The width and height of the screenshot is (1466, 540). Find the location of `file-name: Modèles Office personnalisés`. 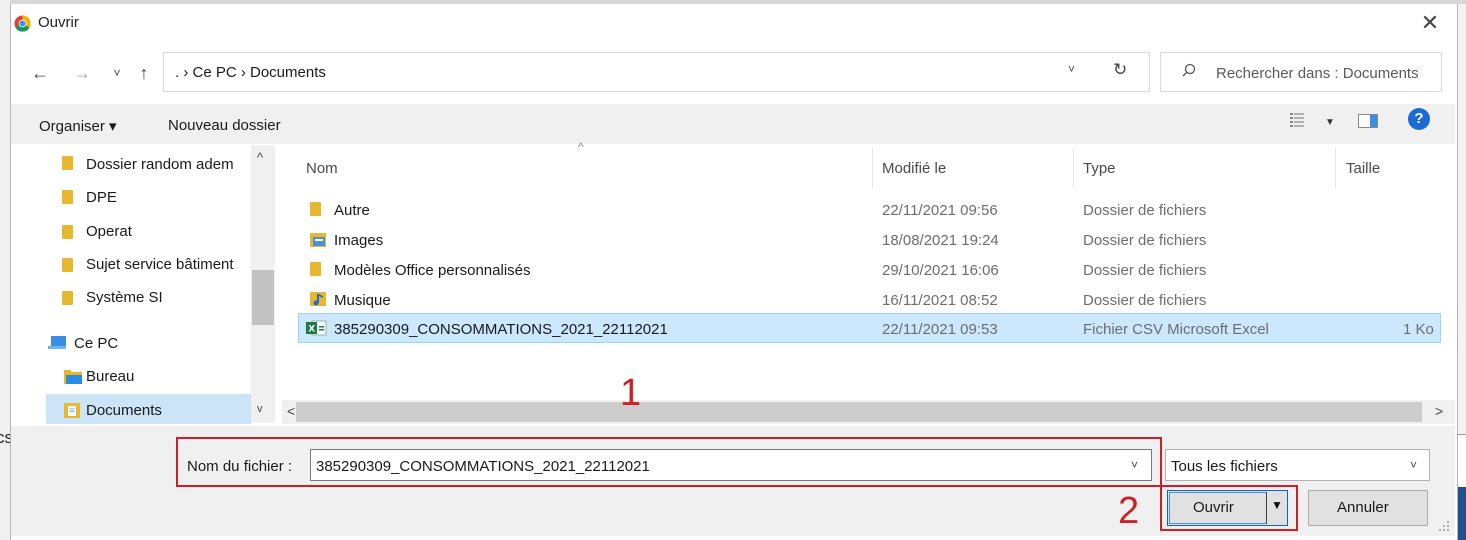

file-name: Modèles Office personnalisés is located at coordinates (432, 270).